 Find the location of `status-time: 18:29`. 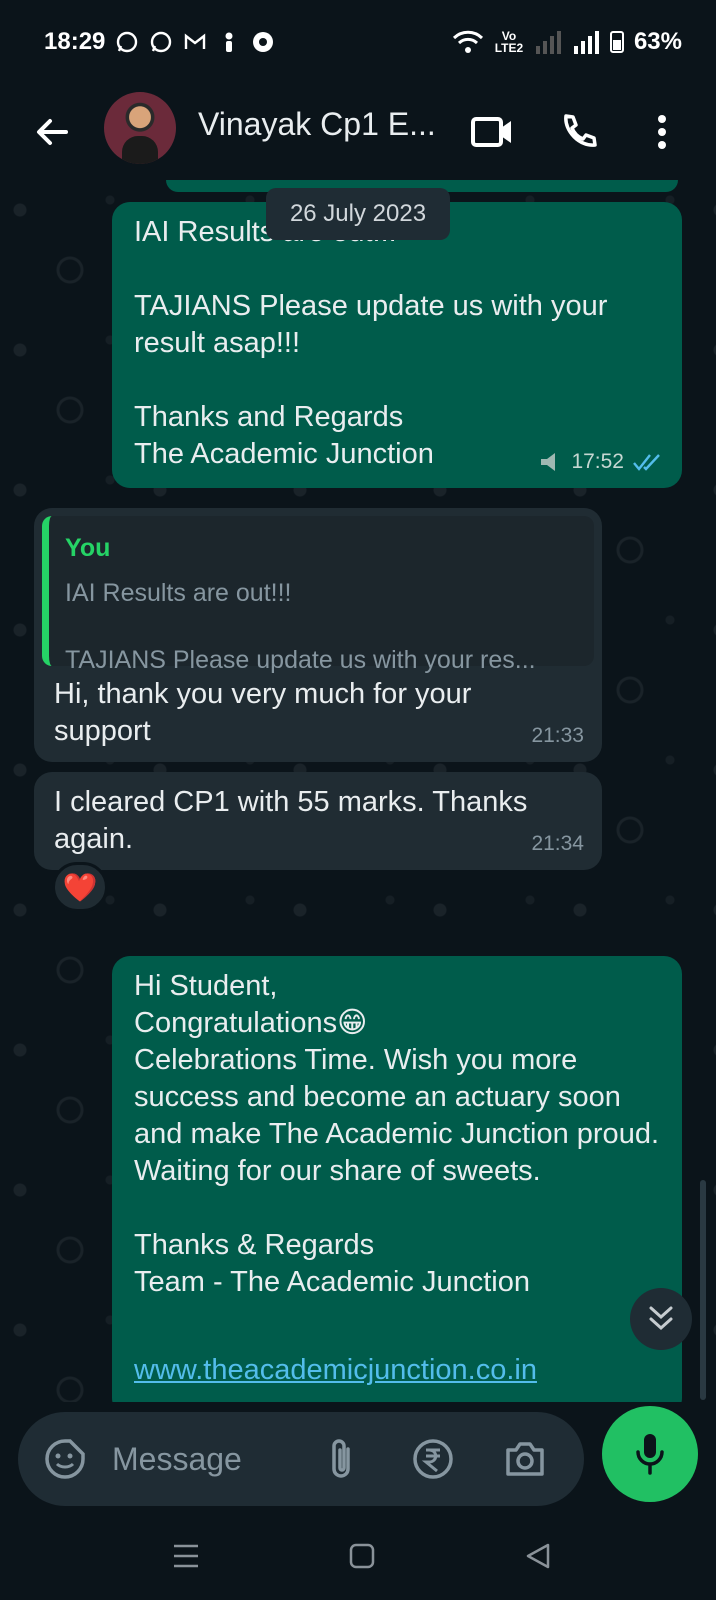

status-time: 18:29 is located at coordinates (75, 41).